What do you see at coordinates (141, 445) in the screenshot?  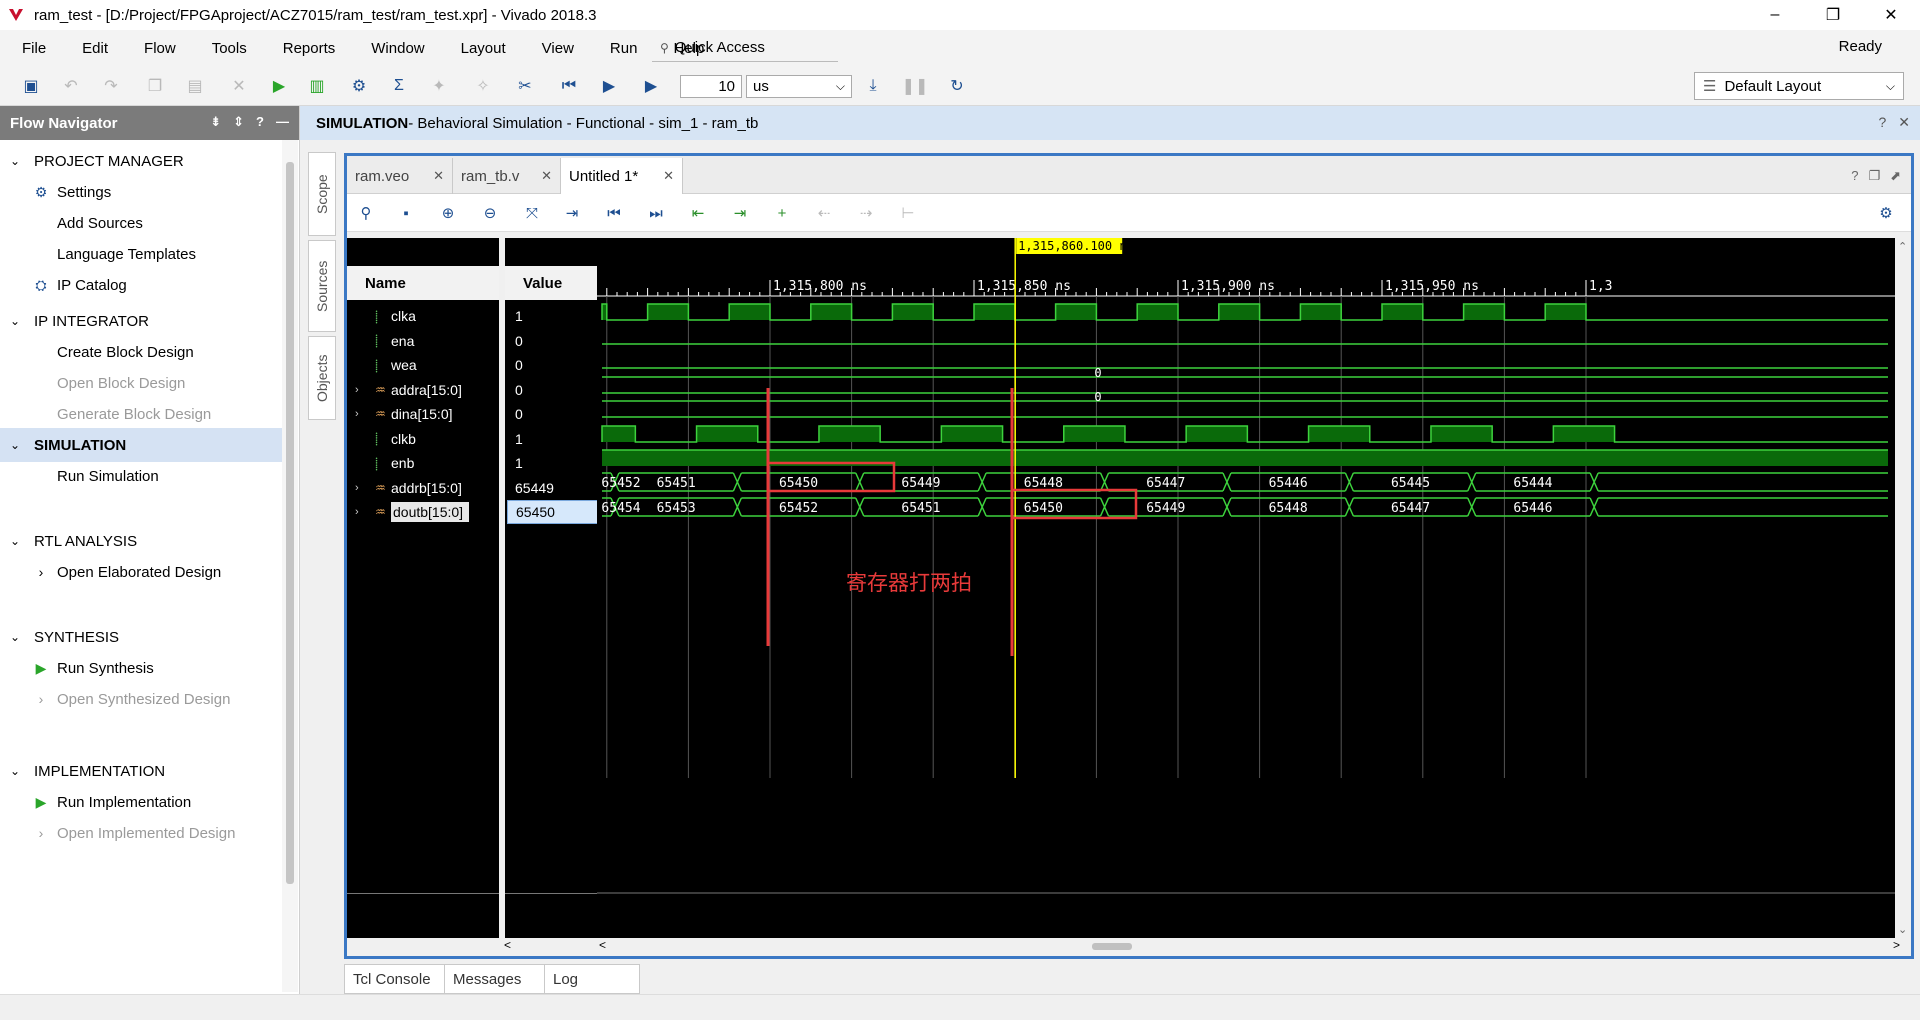 I see `nav-section: ⌄ SIMULATION` at bounding box center [141, 445].